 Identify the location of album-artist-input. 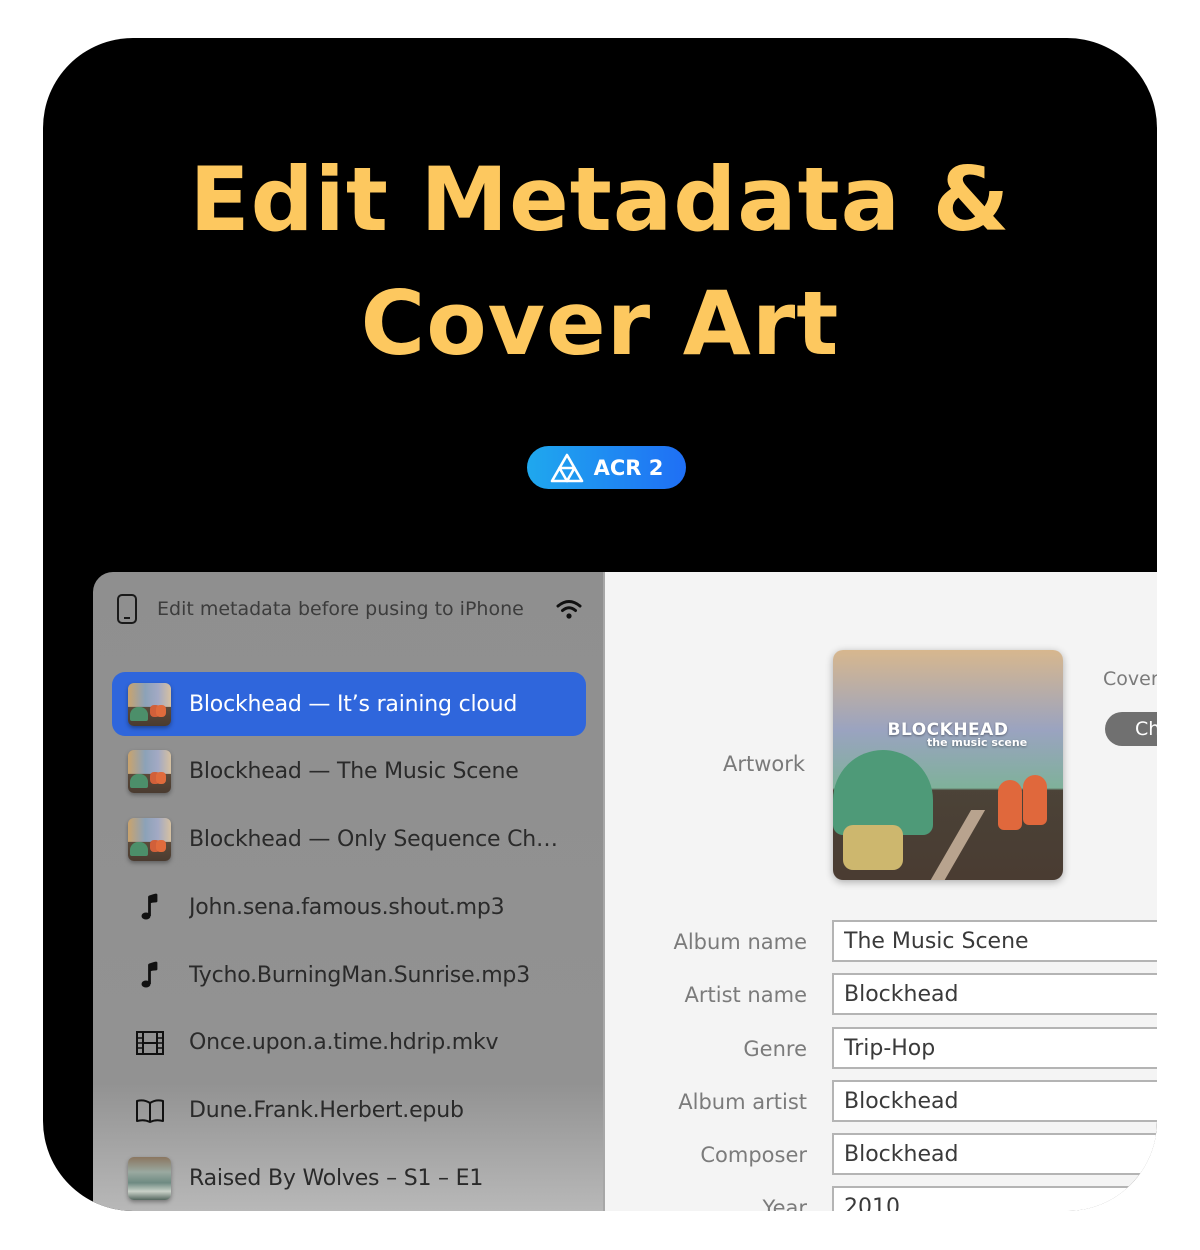
(994, 1101).